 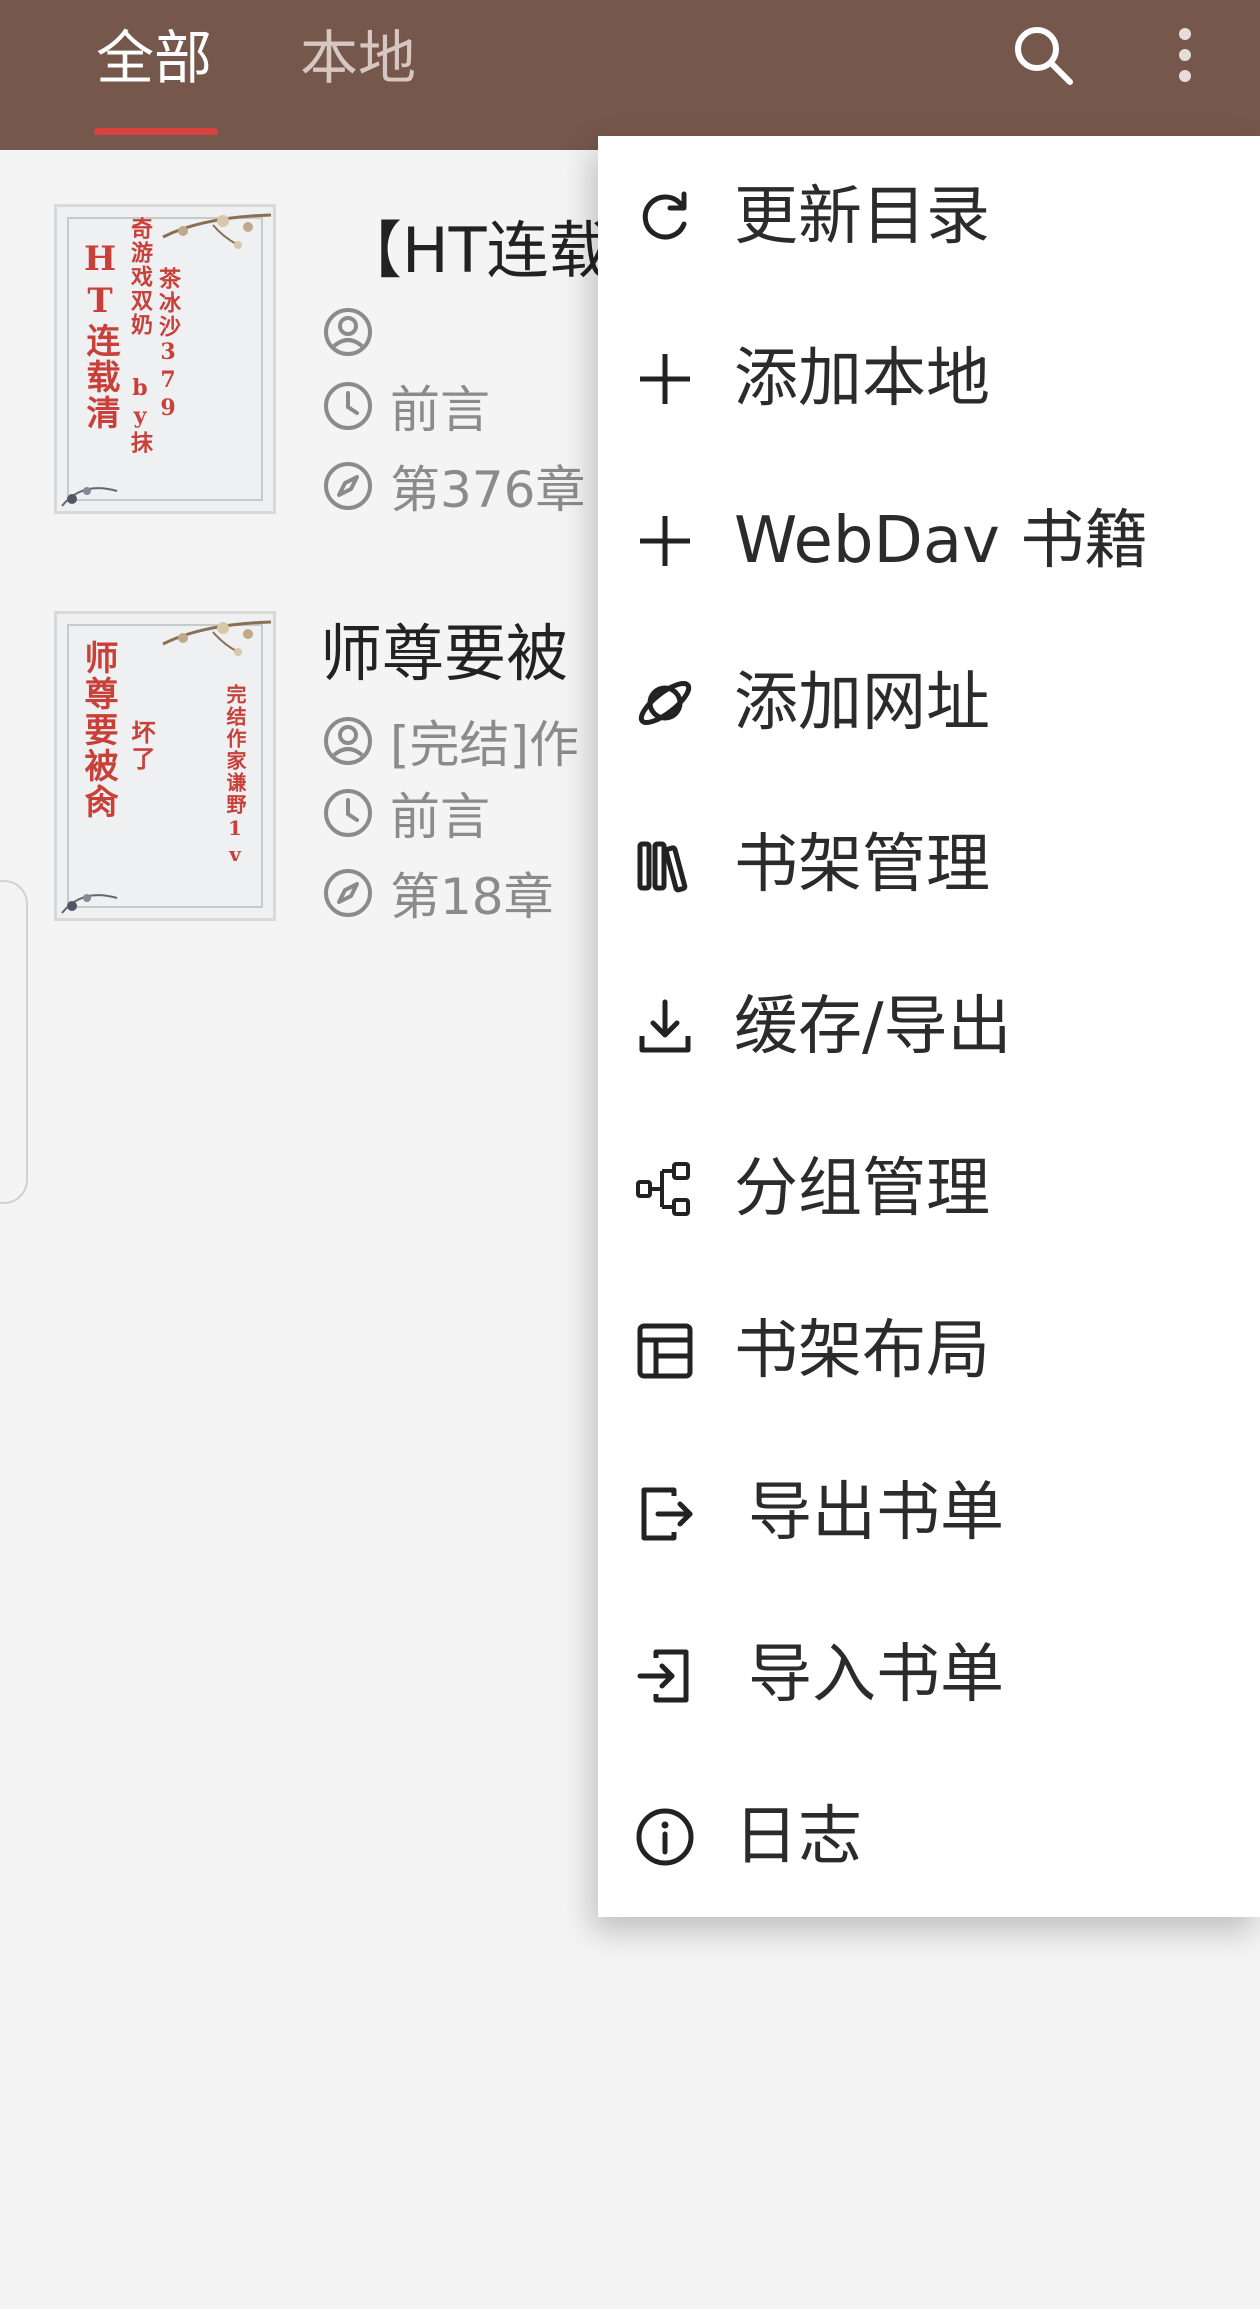 What do you see at coordinates (663, 1676) in the screenshot?
I see `import-icon` at bounding box center [663, 1676].